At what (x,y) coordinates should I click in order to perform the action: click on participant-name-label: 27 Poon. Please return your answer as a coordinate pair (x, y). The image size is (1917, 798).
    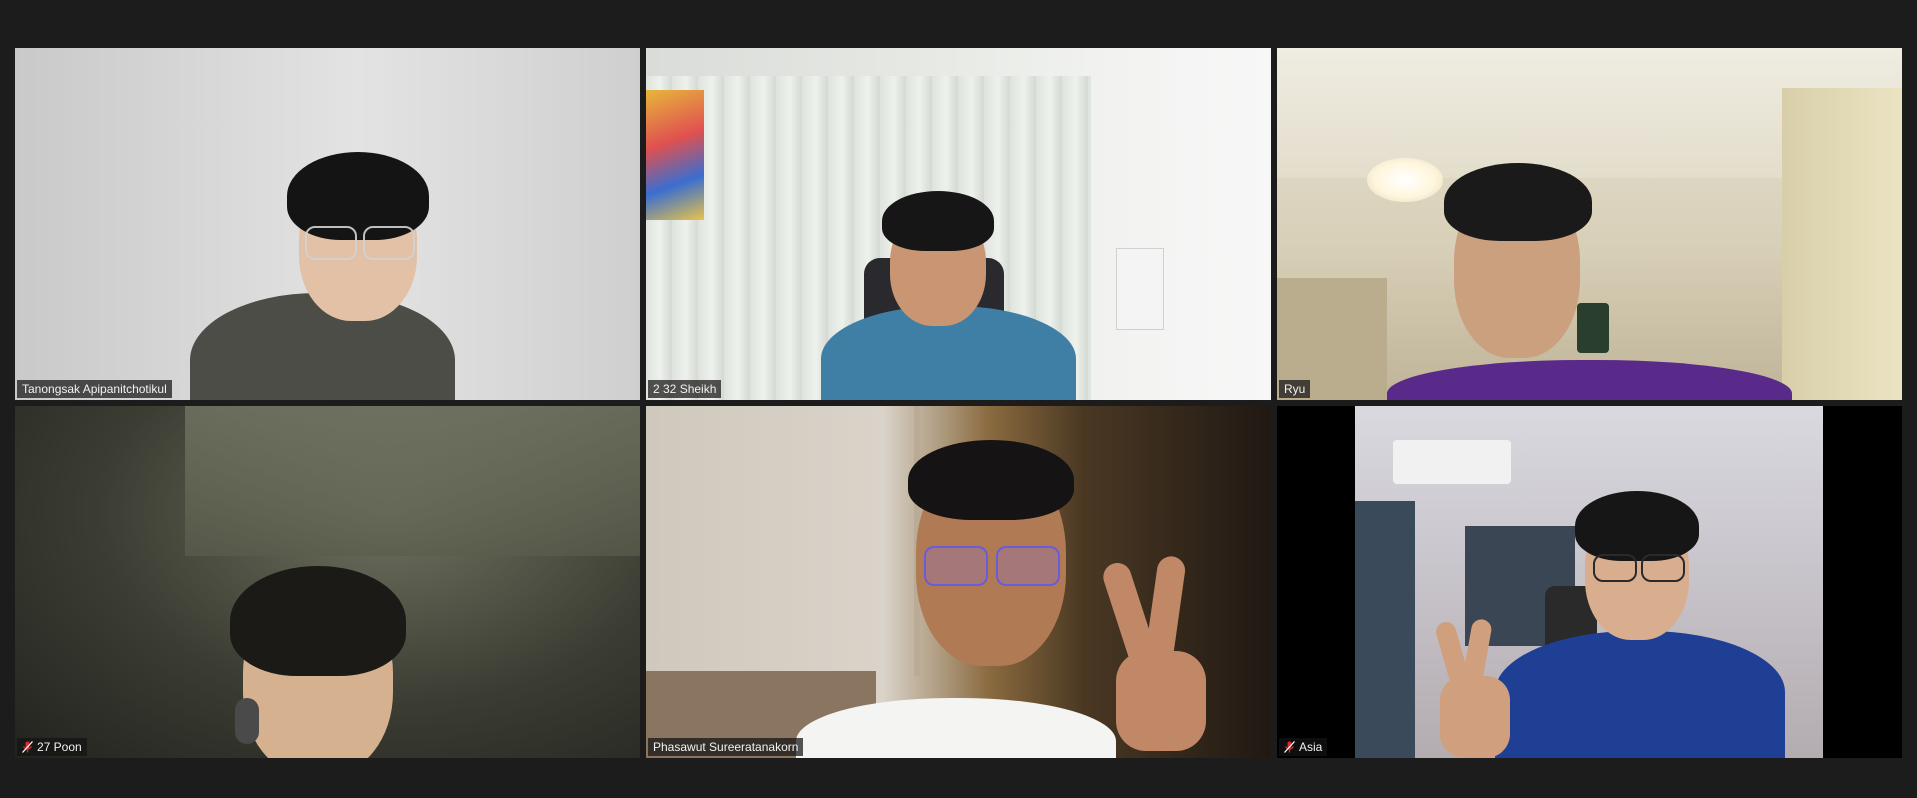
    Looking at the image, I should click on (52, 747).